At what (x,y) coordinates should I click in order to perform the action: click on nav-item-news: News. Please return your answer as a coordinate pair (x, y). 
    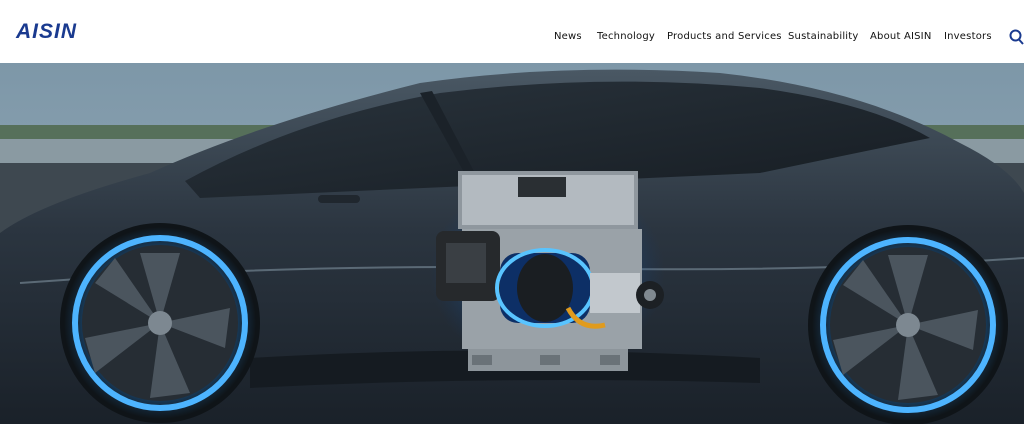
    Looking at the image, I should click on (568, 36).